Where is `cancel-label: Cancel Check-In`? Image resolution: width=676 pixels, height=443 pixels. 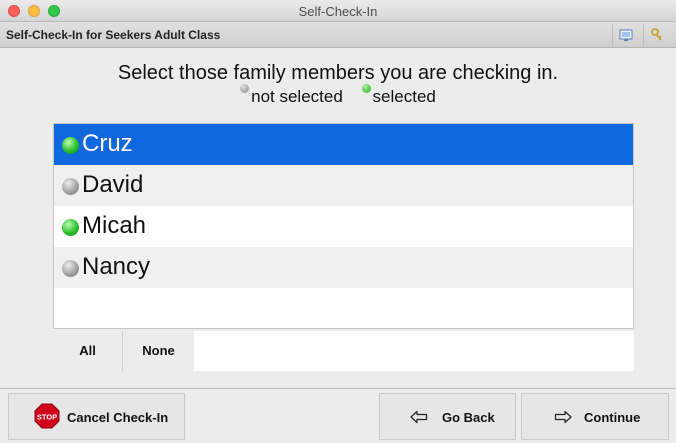 cancel-label: Cancel Check-In is located at coordinates (118, 417).